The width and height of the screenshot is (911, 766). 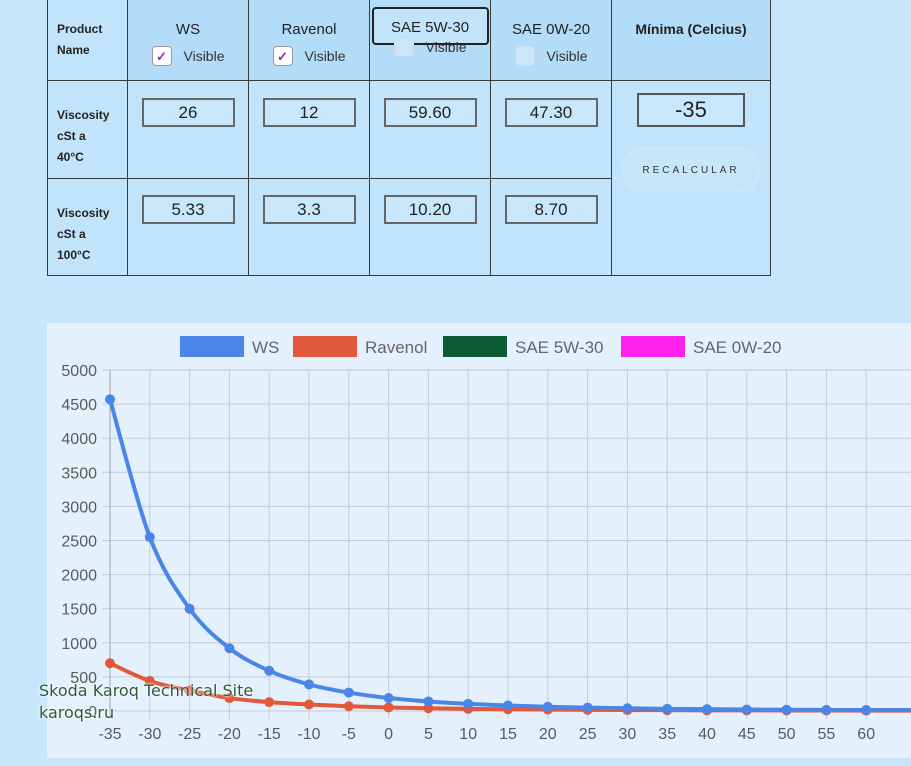 What do you see at coordinates (309, 40) in the screenshot?
I see `column-header-ravenol: Ravenol ✓ Visible` at bounding box center [309, 40].